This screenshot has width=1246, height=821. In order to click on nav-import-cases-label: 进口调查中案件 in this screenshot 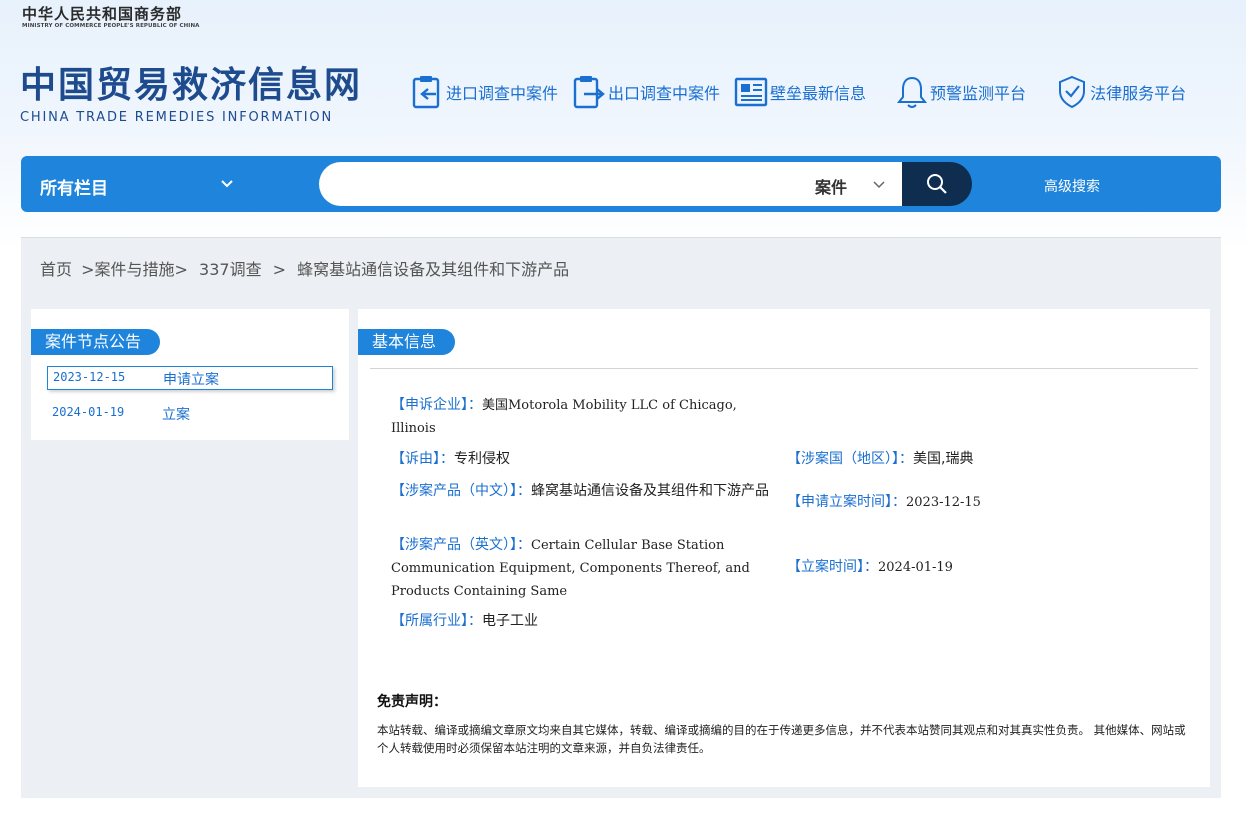, I will do `click(502, 93)`.